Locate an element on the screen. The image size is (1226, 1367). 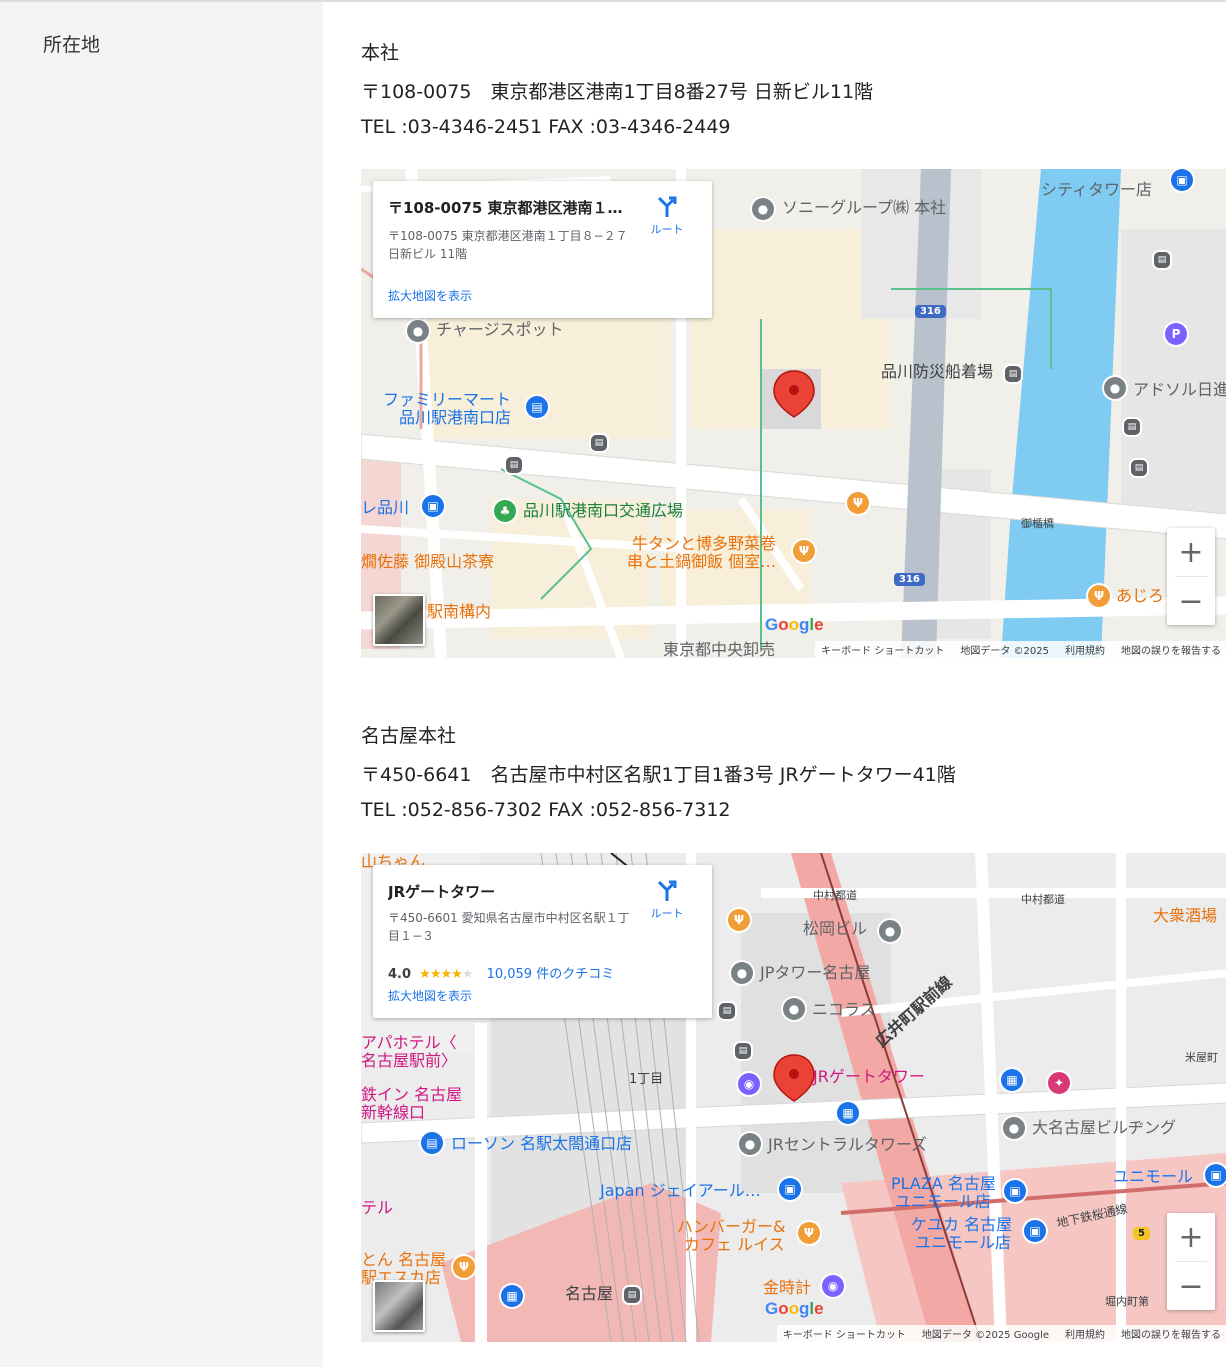
poi-label: レ品川 is located at coordinates (385, 508).